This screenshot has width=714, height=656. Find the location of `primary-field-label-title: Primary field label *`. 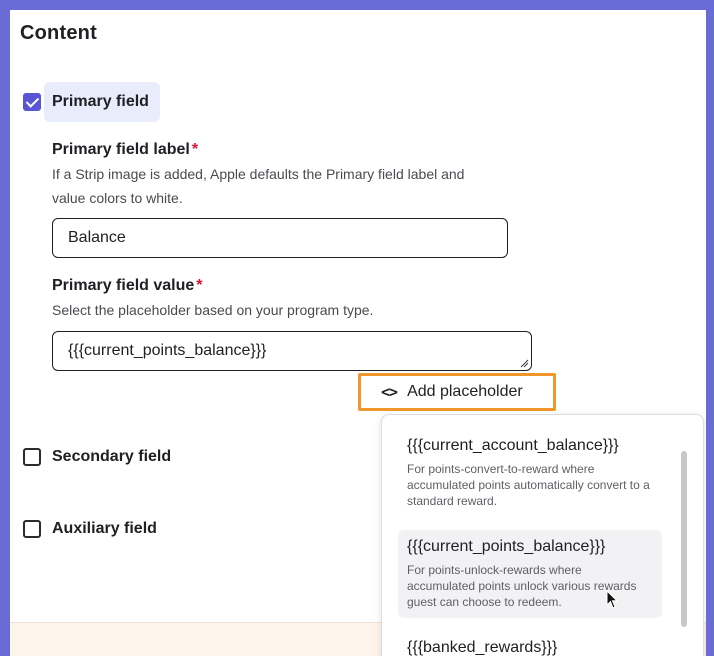

primary-field-label-title: Primary field label * is located at coordinates (125, 150).